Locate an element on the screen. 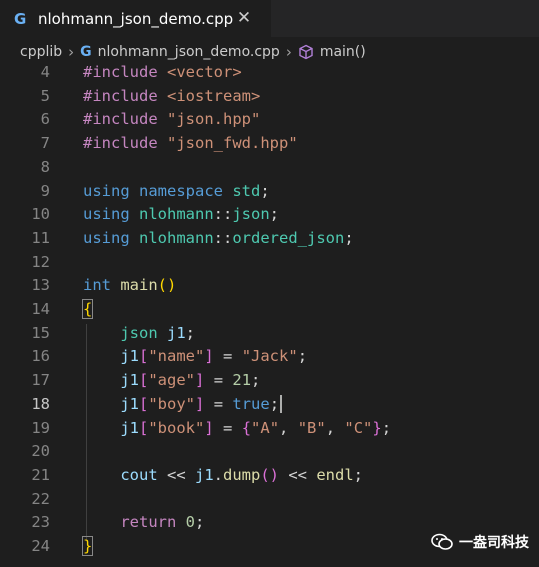 The width and height of the screenshot is (539, 567). code-line: 20 is located at coordinates (269, 451).